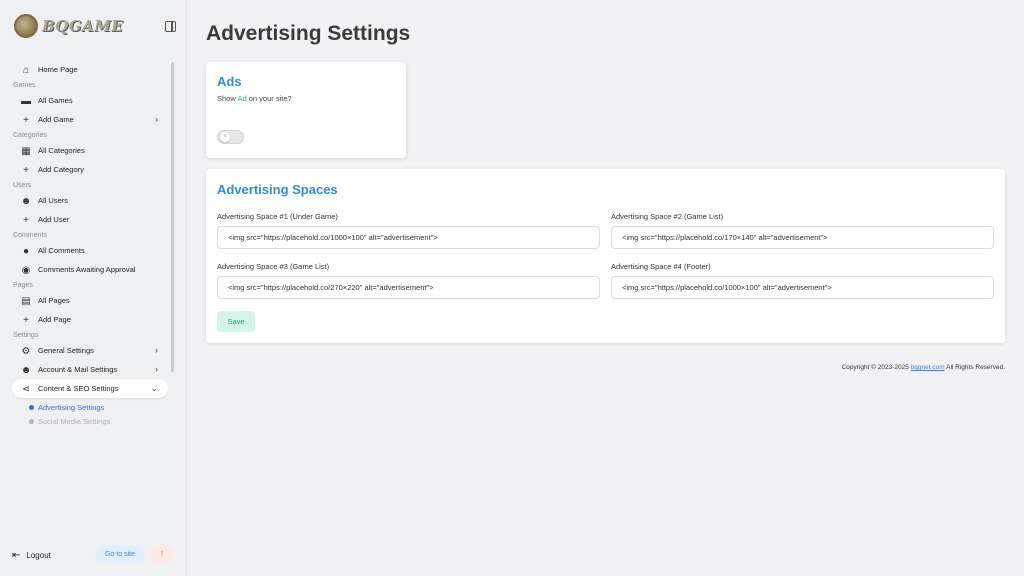 This screenshot has height=576, width=1024. I want to click on sidebar-item-add-game: + Add Game ›, so click(90, 119).